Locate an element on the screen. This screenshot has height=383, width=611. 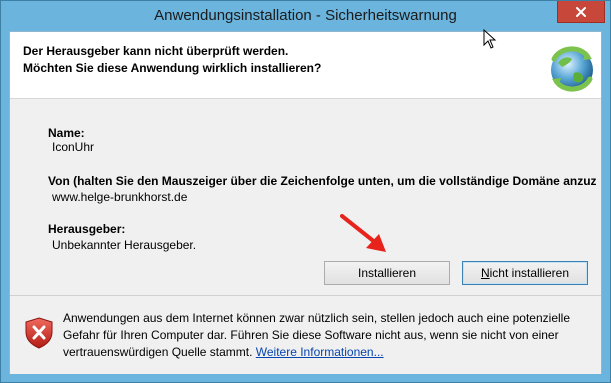
publisher-value: Unbekannter Herausgeber. is located at coordinates (124, 245).